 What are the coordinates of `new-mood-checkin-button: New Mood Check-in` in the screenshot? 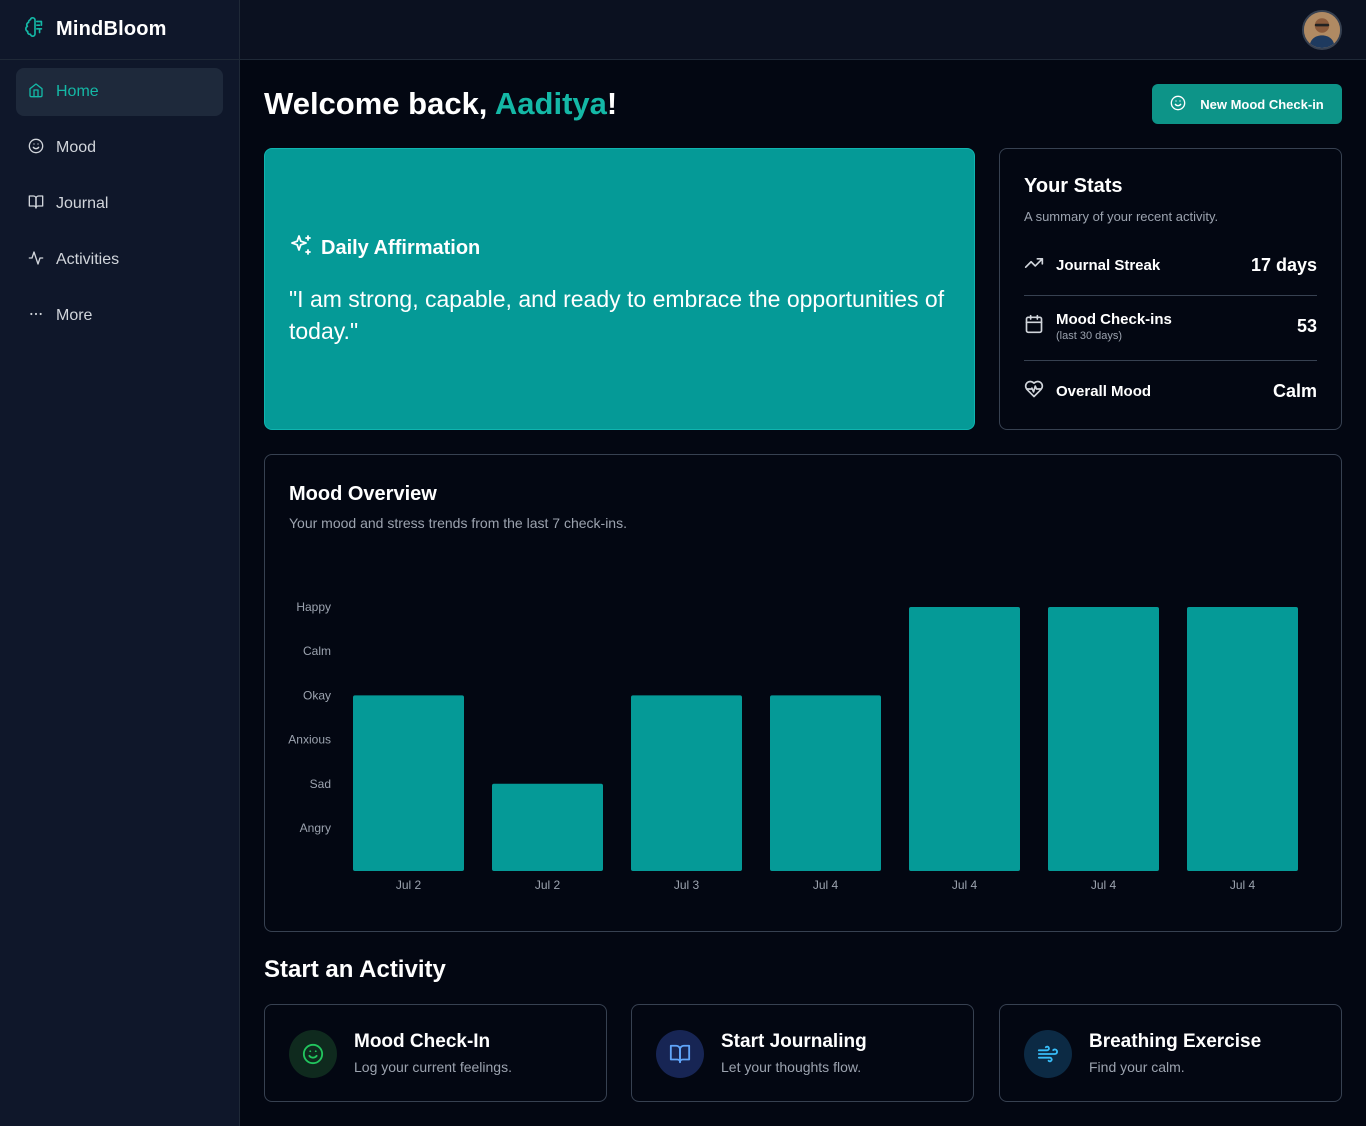 It's located at (1247, 104).